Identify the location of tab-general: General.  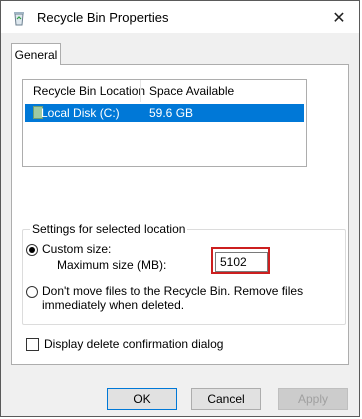
(36, 54).